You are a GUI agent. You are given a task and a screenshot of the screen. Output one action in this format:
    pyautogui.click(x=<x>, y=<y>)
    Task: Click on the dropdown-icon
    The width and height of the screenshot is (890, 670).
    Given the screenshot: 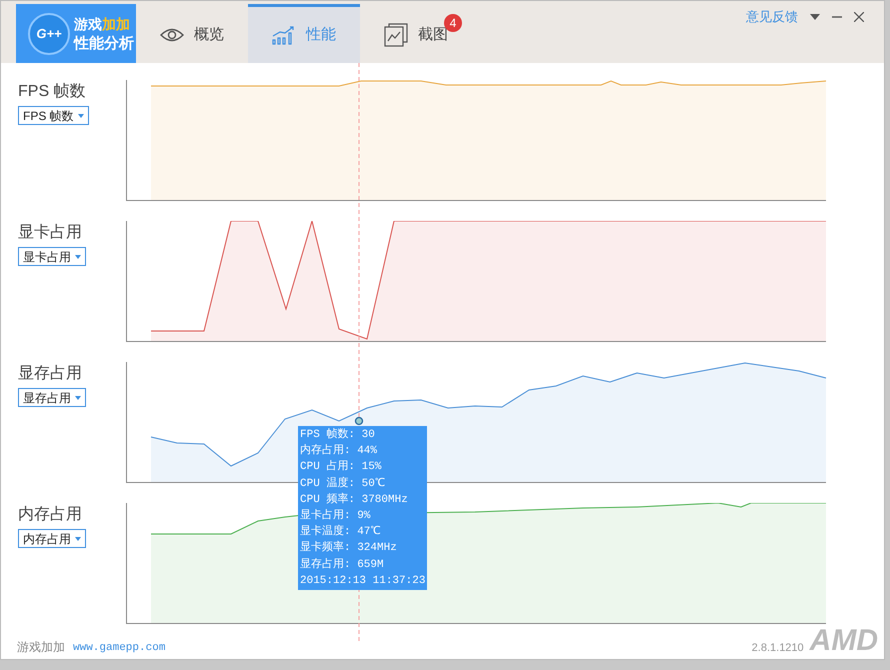 What is the action you would take?
    pyautogui.click(x=815, y=17)
    